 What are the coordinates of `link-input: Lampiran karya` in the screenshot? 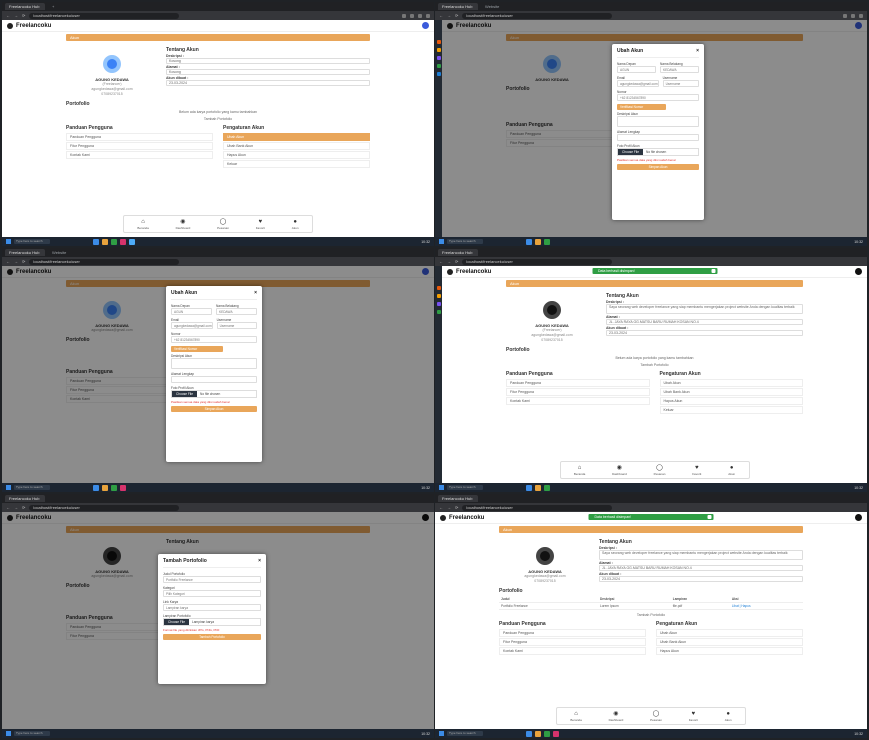 It's located at (212, 607).